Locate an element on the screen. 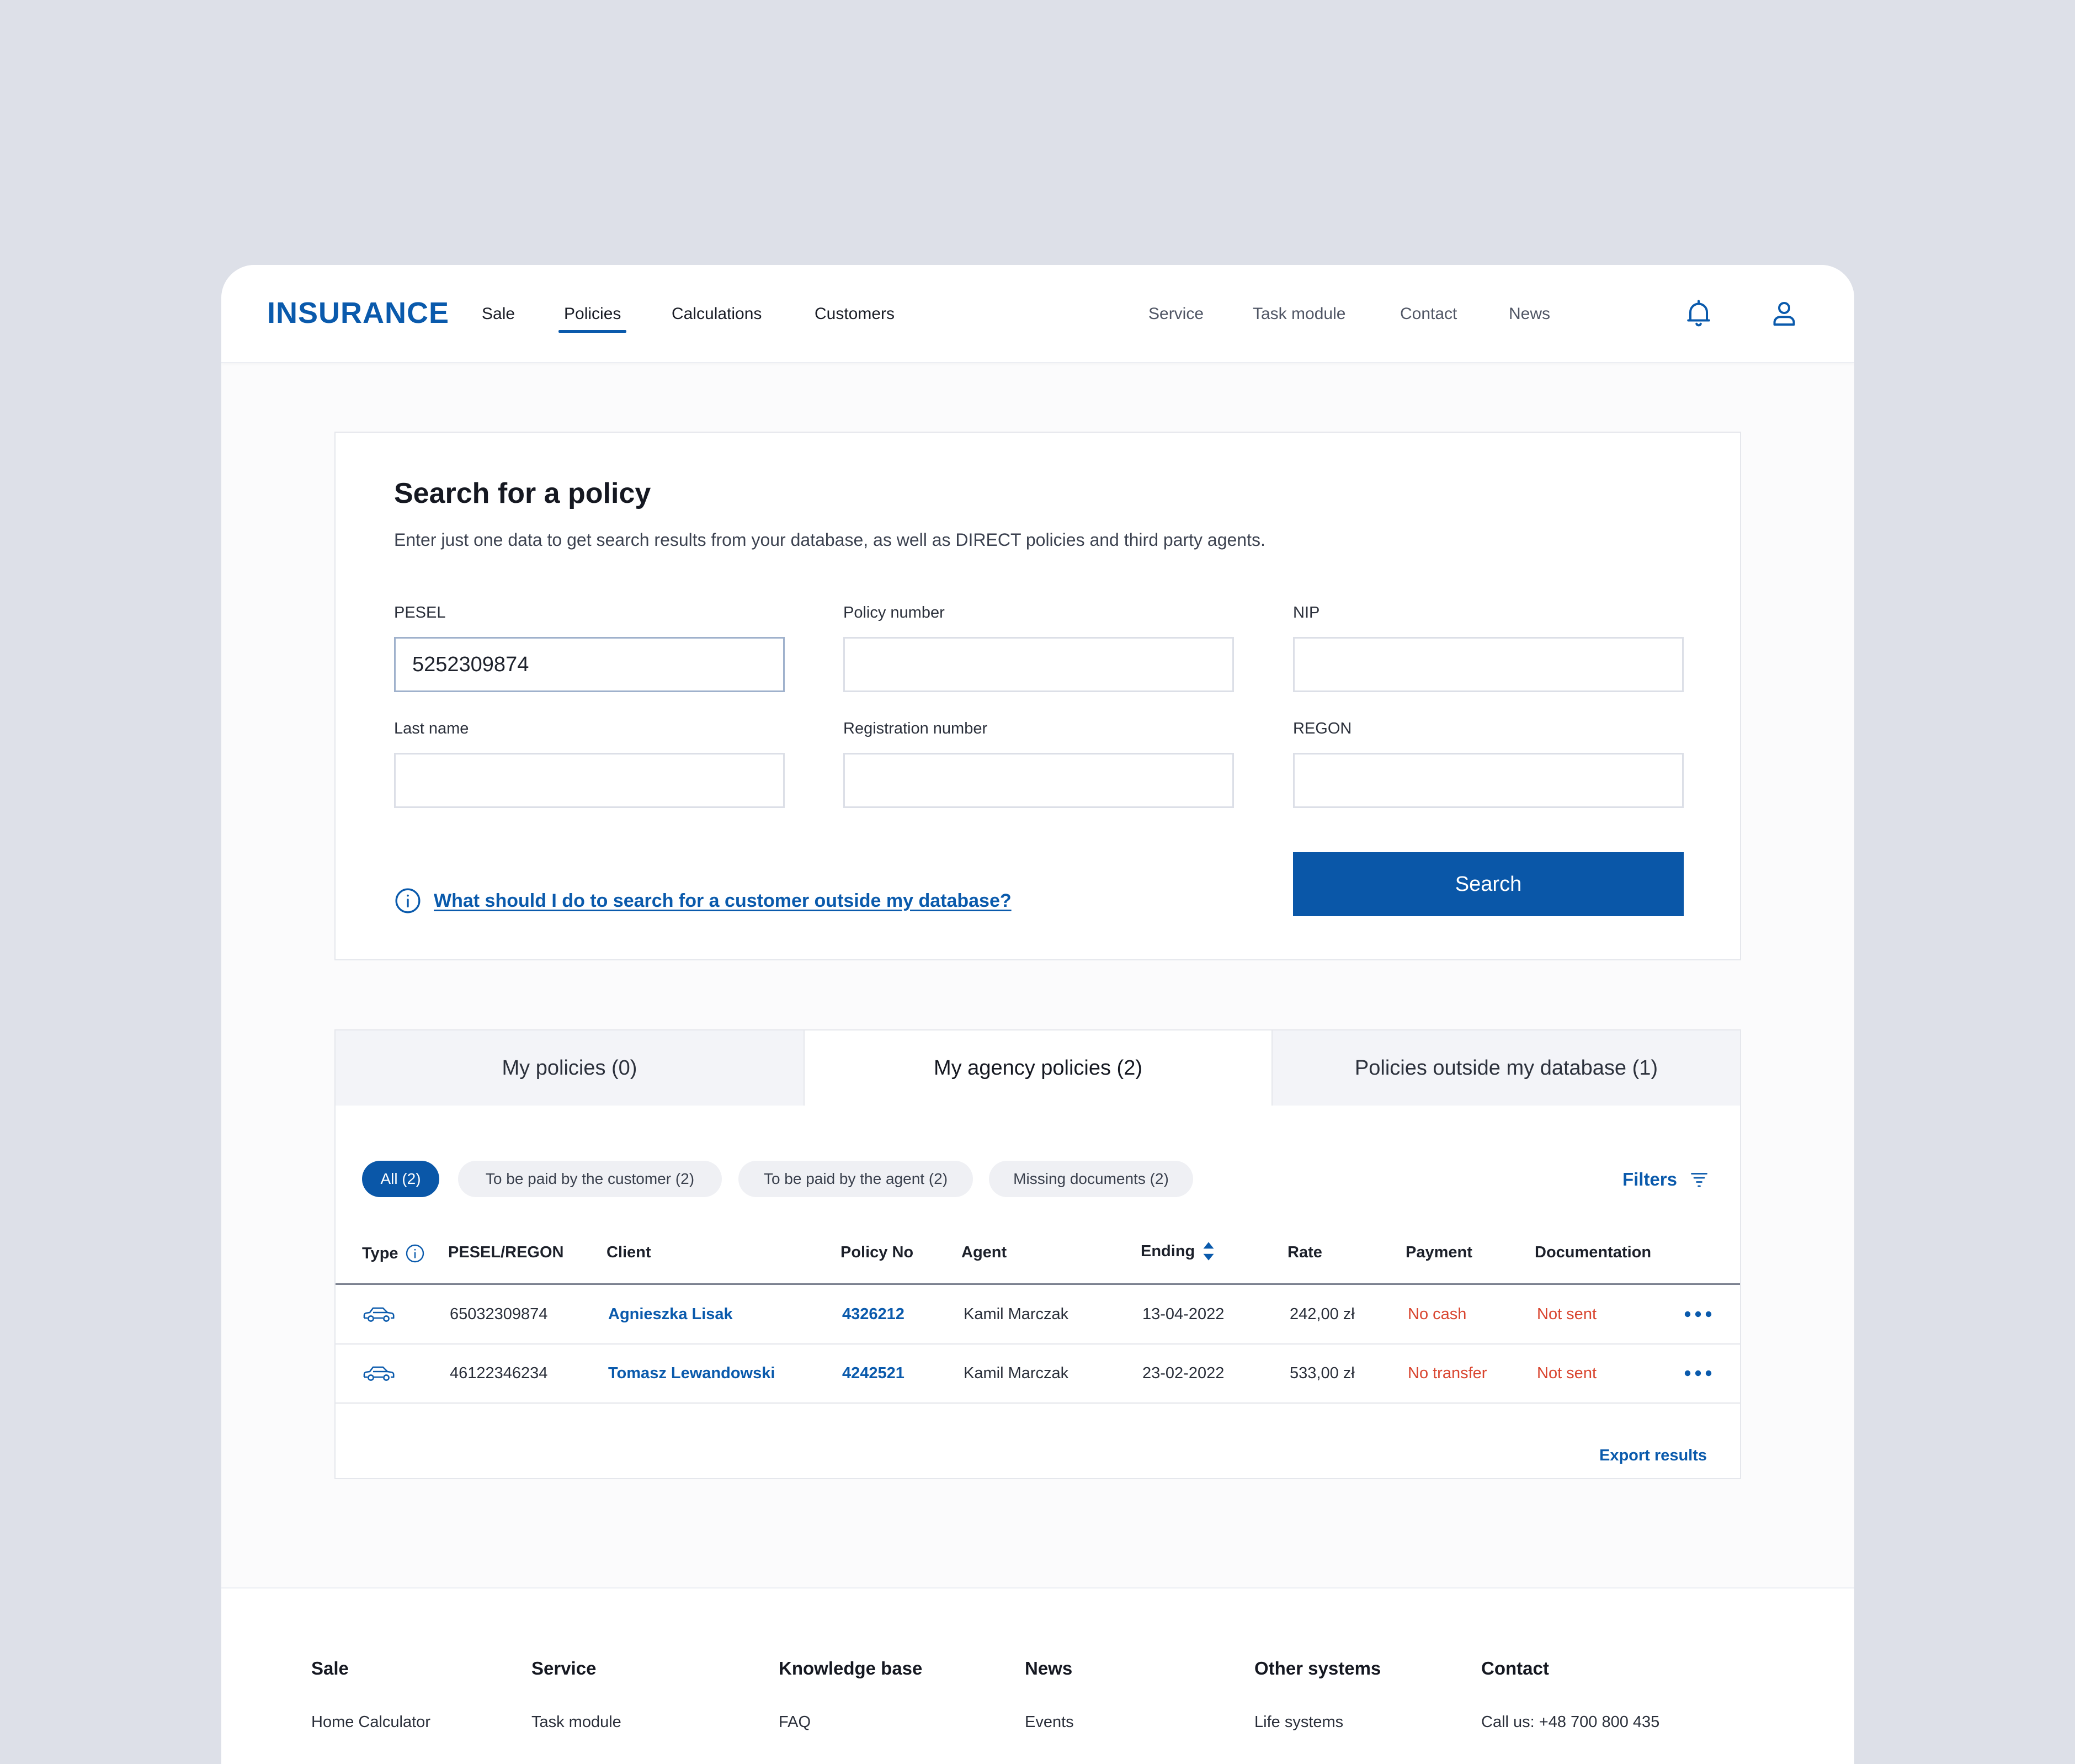 The width and height of the screenshot is (2075, 1764). column-header-agent: Agent is located at coordinates (984, 1252).